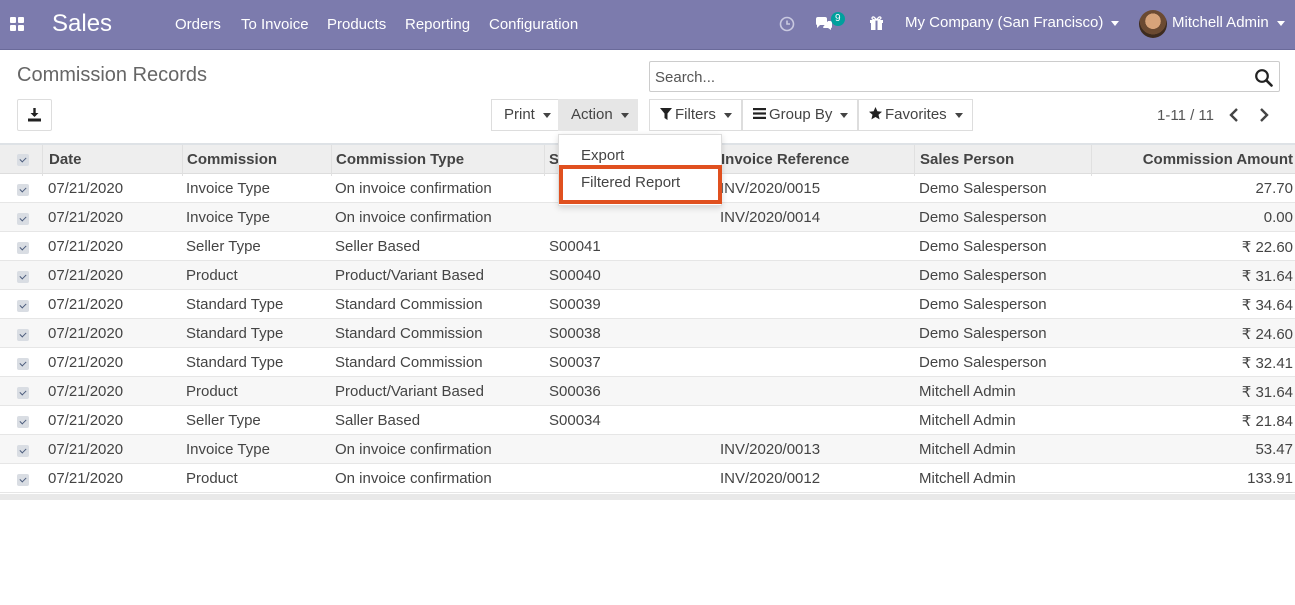  Describe the element at coordinates (23, 160) in the screenshot. I see `select-all-checkbox` at that location.